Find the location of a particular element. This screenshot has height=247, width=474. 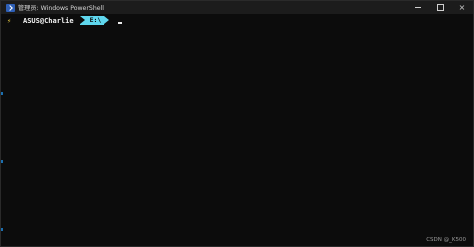

text-cursor is located at coordinates (120, 23).